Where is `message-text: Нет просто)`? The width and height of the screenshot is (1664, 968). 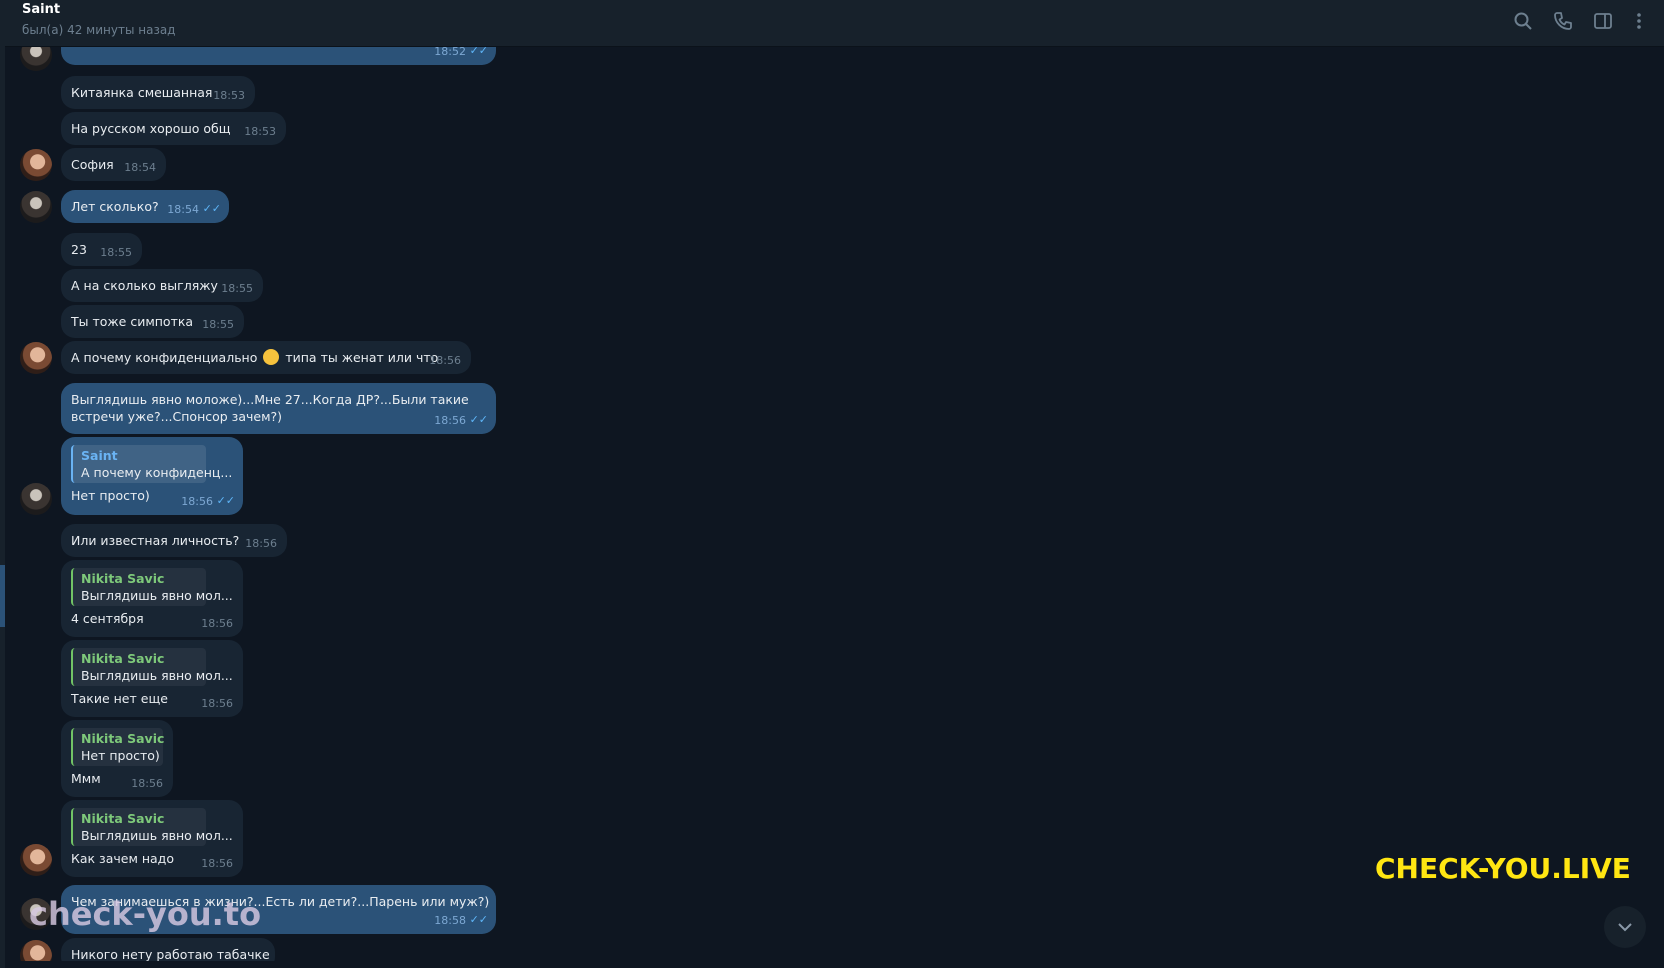
message-text: Нет просто) is located at coordinates (110, 495).